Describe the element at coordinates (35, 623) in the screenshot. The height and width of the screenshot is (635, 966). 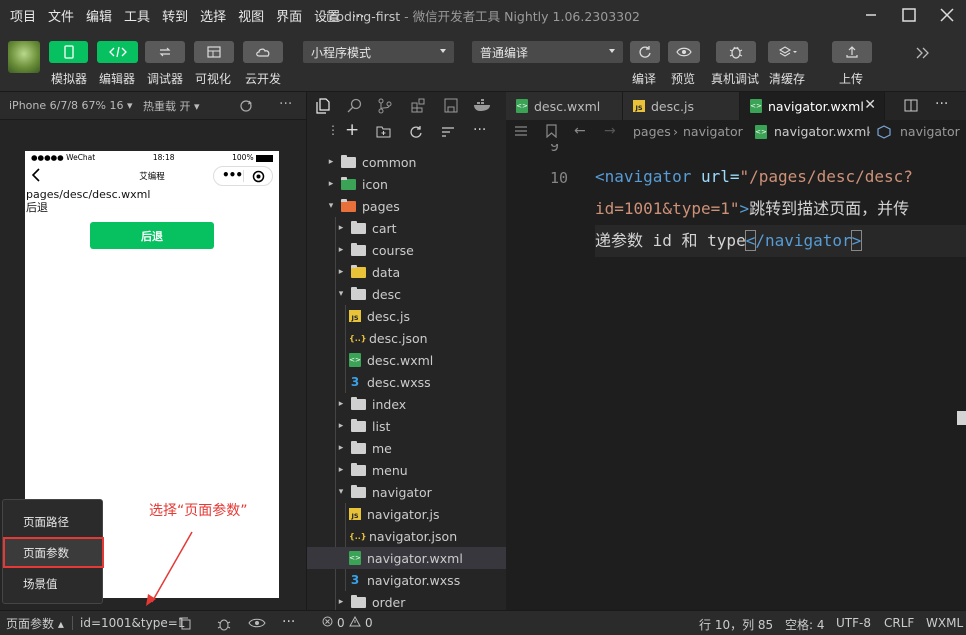
I see `page-params-dropdown: 页面参数 ▴` at that location.